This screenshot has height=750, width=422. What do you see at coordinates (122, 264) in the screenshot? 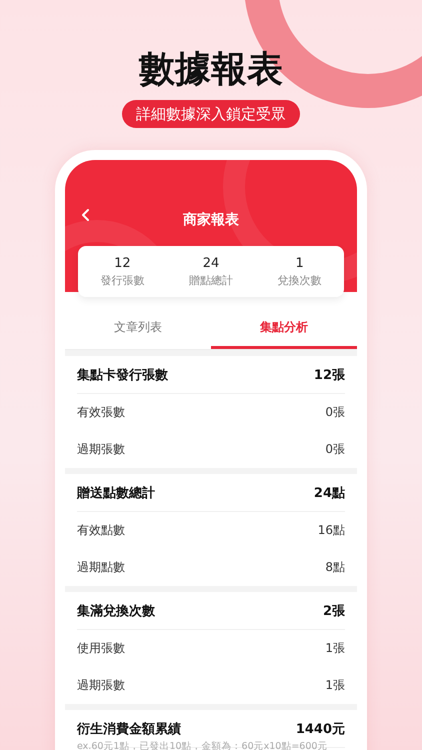
I see `stat-value: 12` at bounding box center [122, 264].